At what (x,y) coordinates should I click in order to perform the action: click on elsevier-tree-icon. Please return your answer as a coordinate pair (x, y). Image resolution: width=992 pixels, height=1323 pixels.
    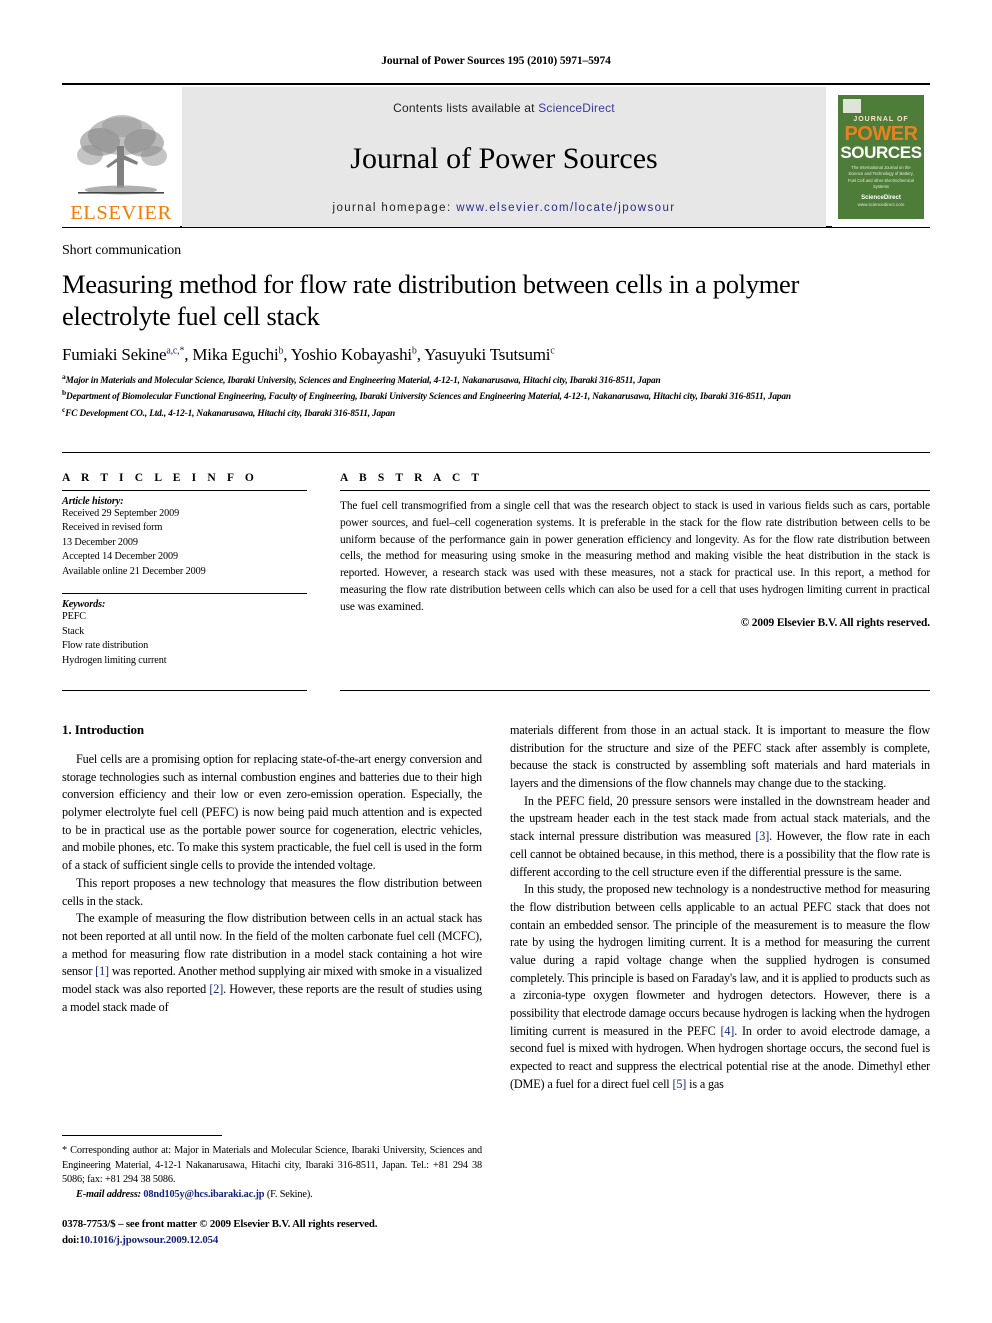
    Looking at the image, I should click on (122, 154).